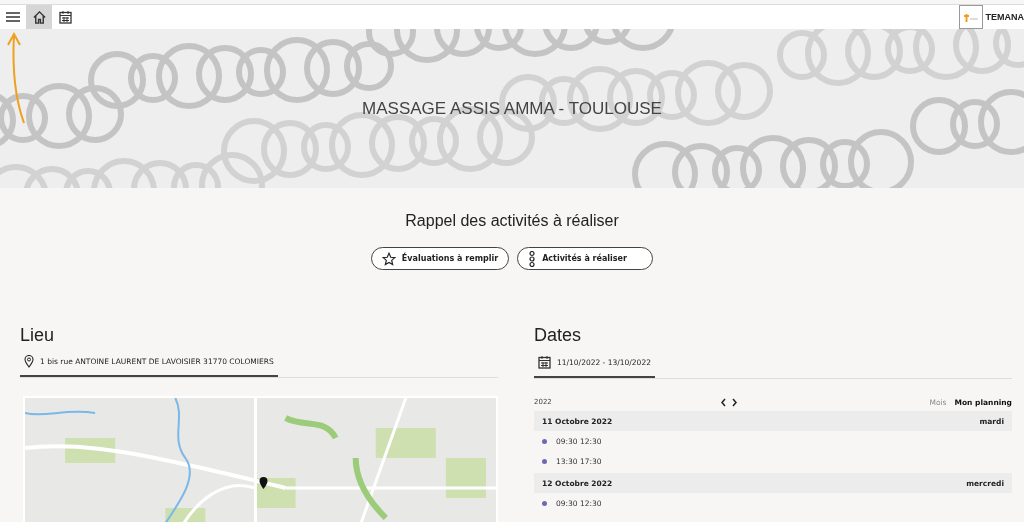  What do you see at coordinates (558, 335) in the screenshot?
I see `dates-heading: Dates` at bounding box center [558, 335].